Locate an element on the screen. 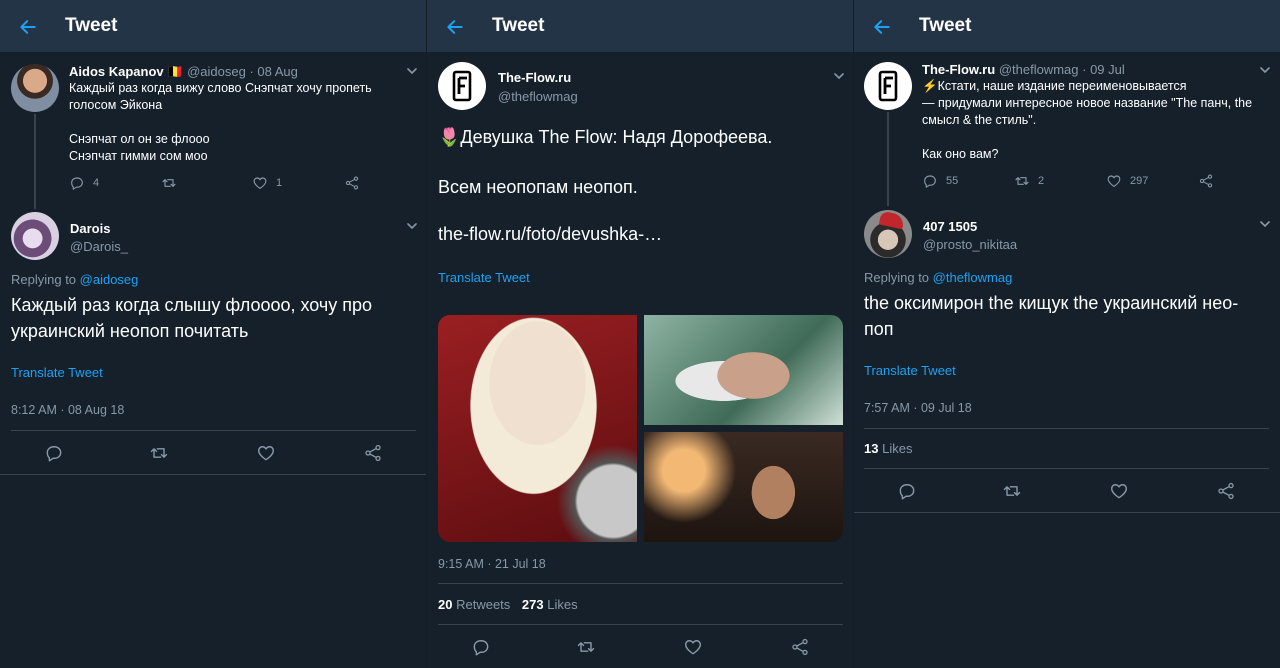 This screenshot has height=668, width=1280. brand-logo-icon is located at coordinates (462, 86).